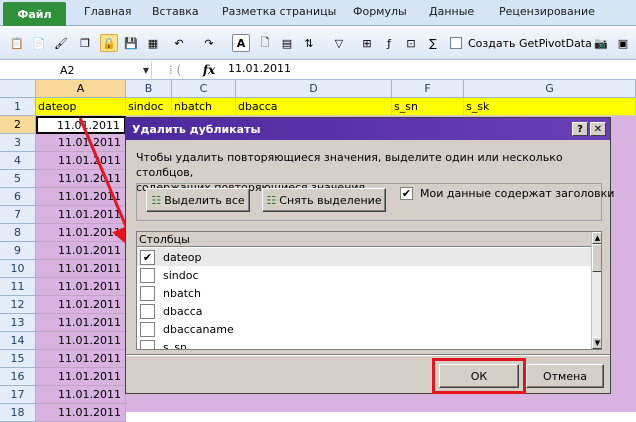  Describe the element at coordinates (149, 89) in the screenshot. I see `column-header-b: B` at that location.